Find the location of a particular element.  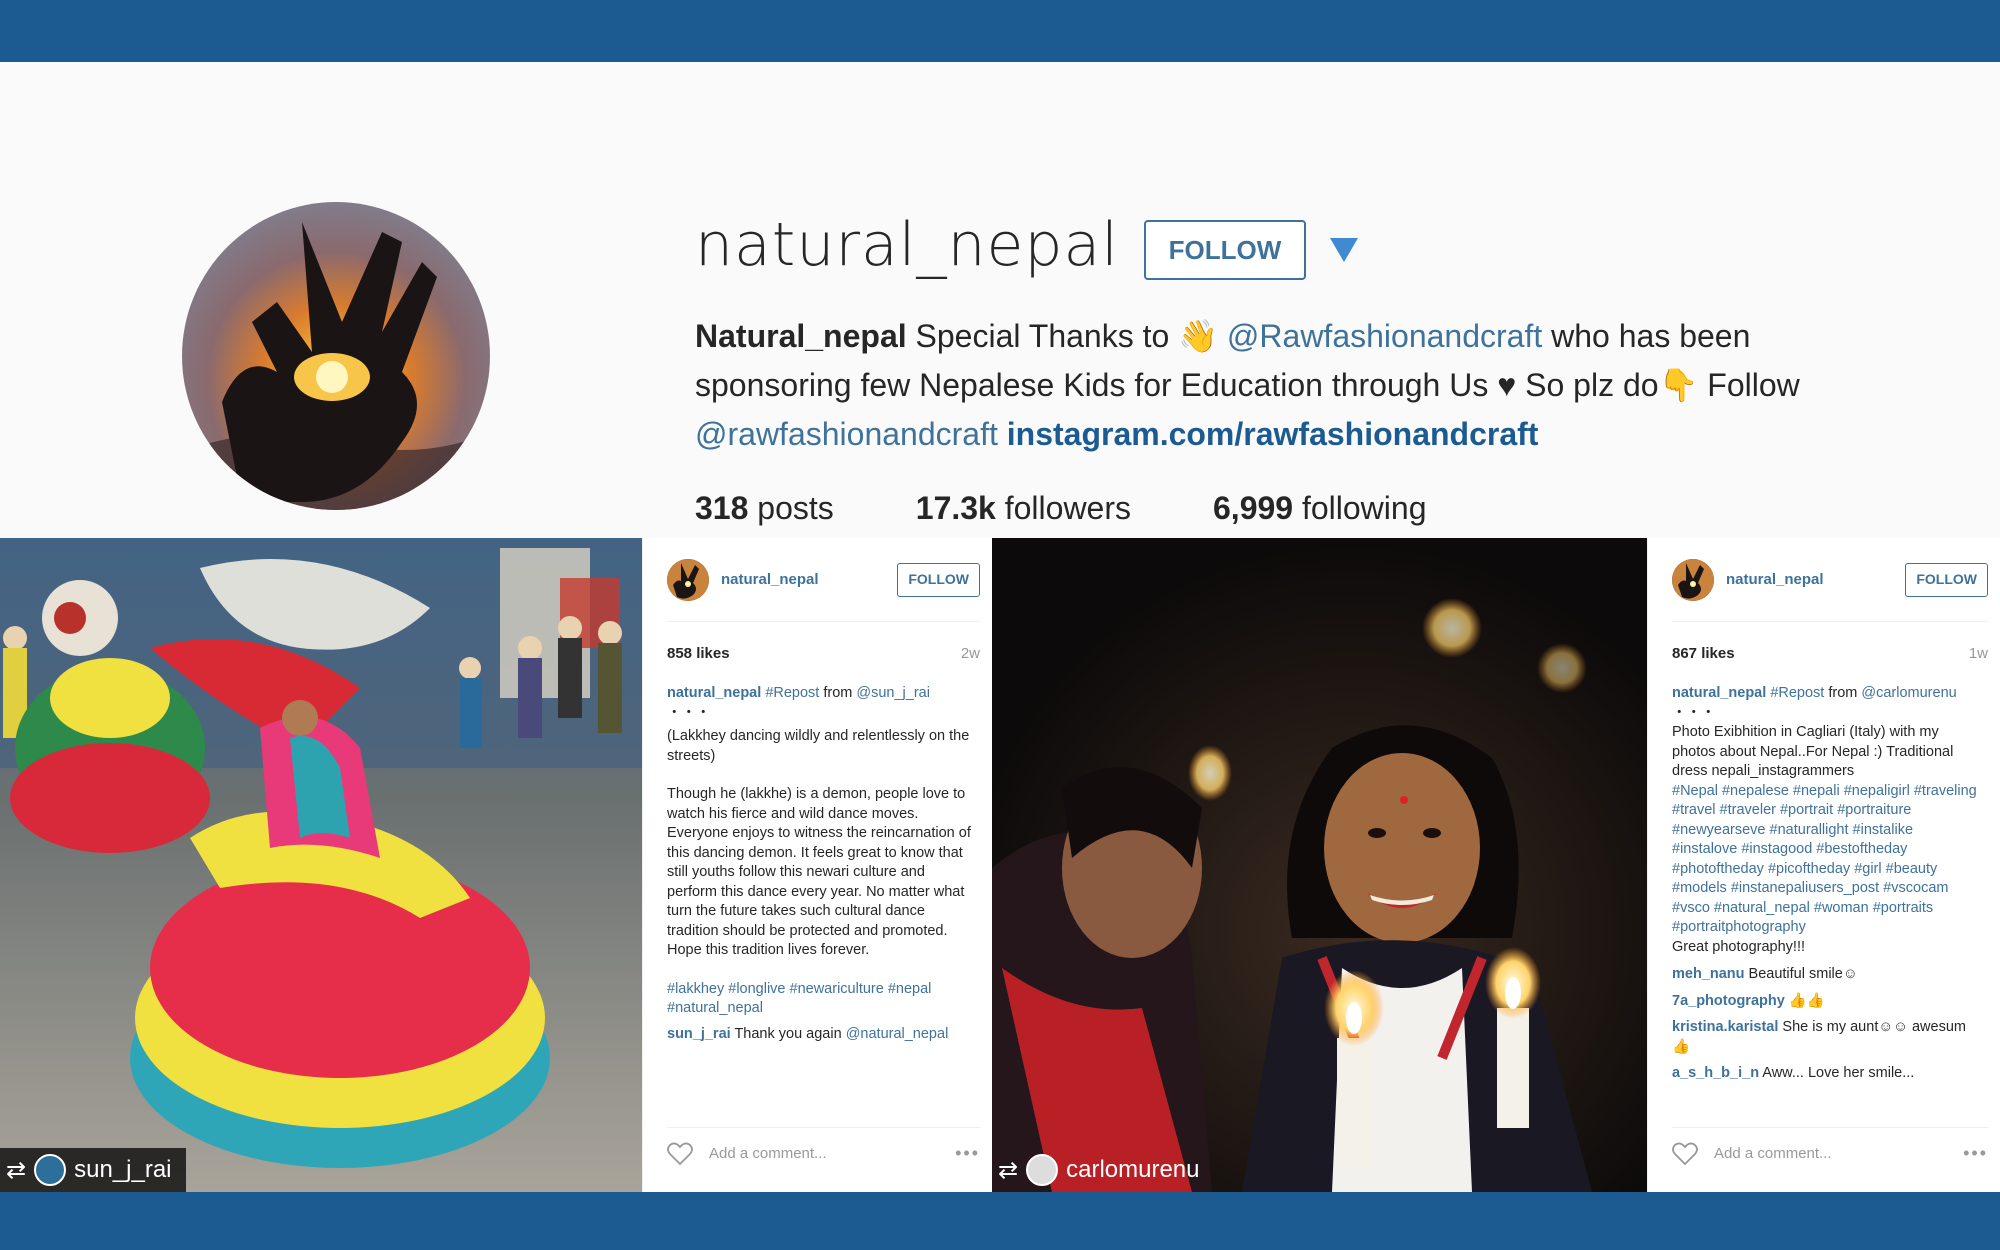

followers-stat: 17.3k followers is located at coordinates (1023, 508).